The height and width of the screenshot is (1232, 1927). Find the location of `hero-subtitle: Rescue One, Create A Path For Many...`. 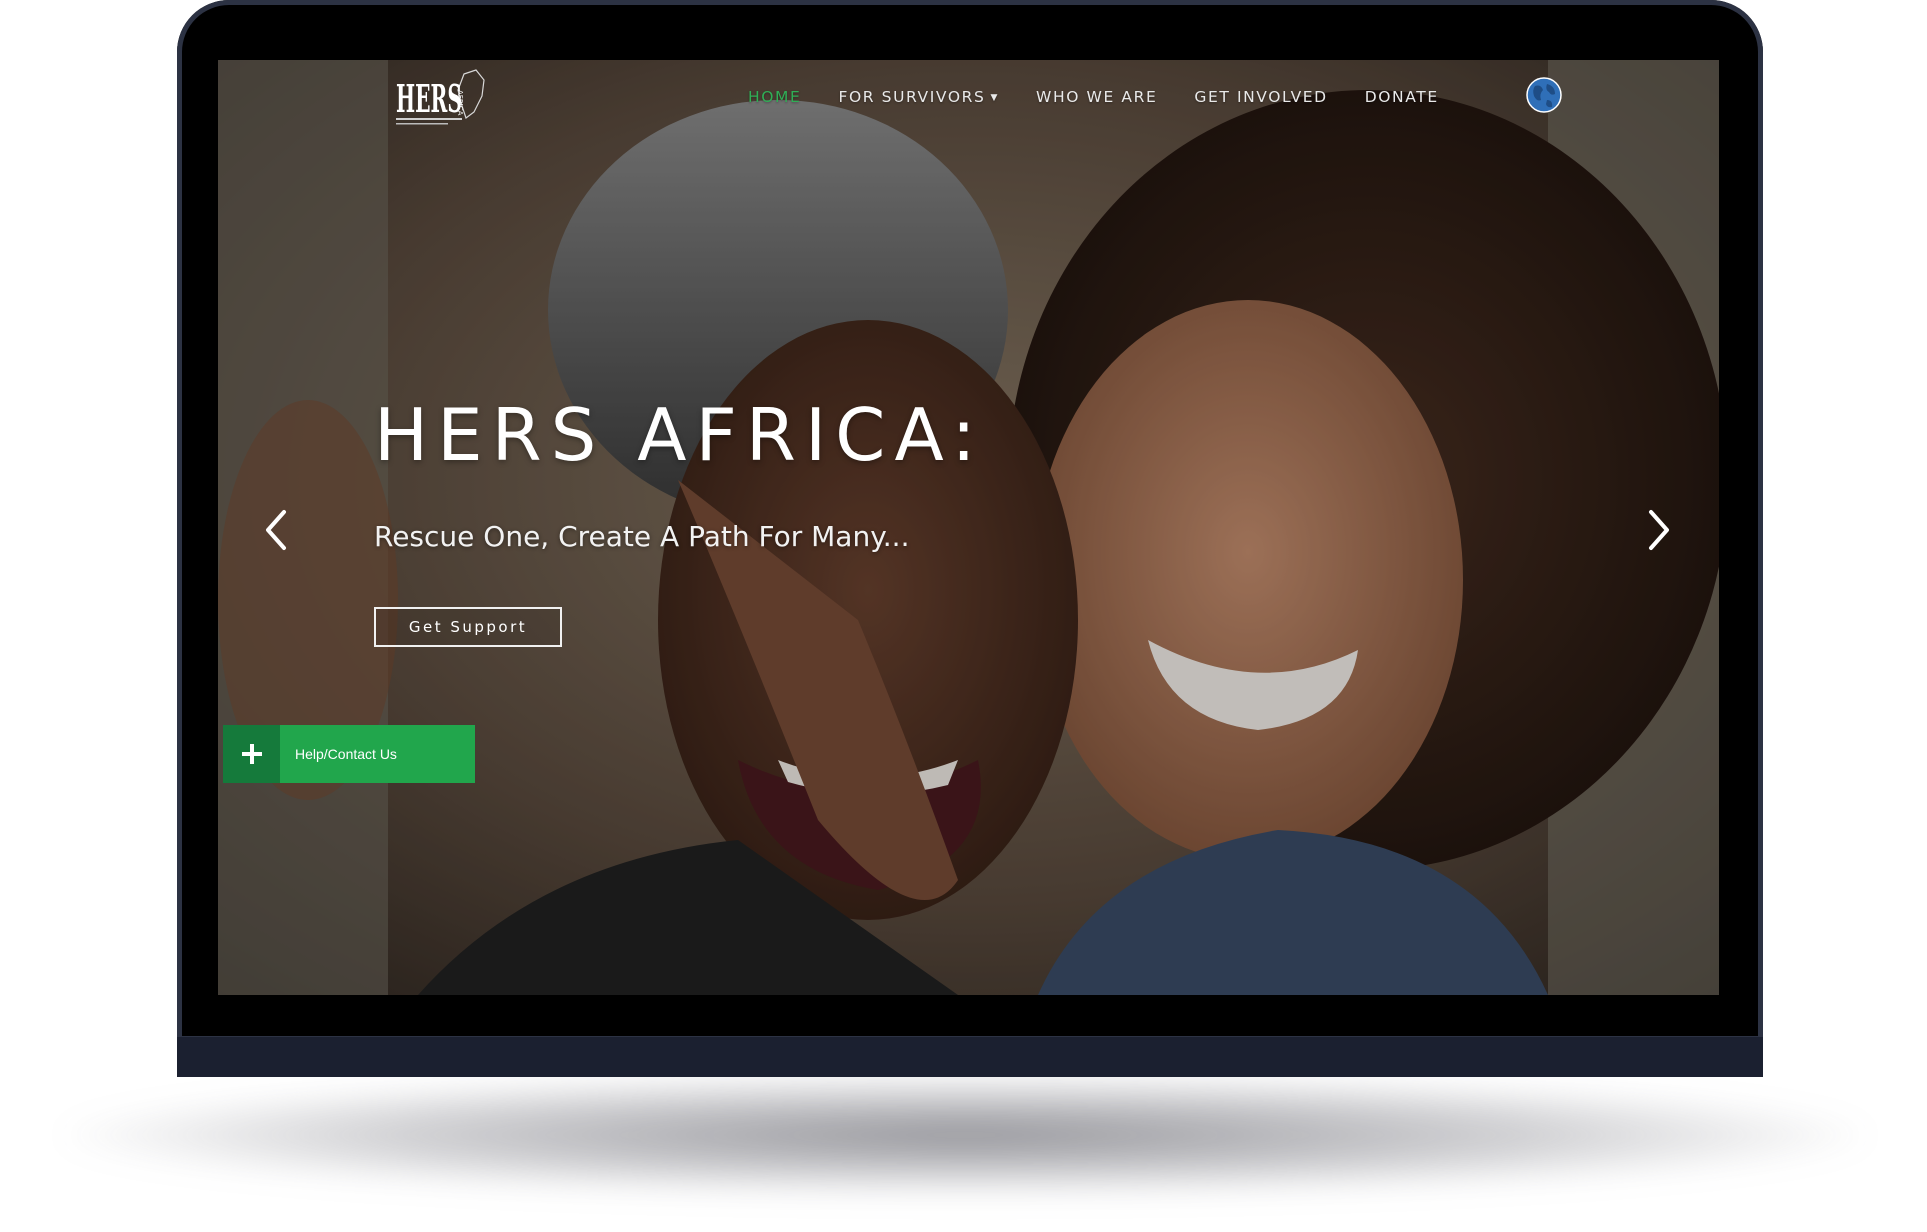

hero-subtitle: Rescue One, Create A Path For Many... is located at coordinates (642, 536).